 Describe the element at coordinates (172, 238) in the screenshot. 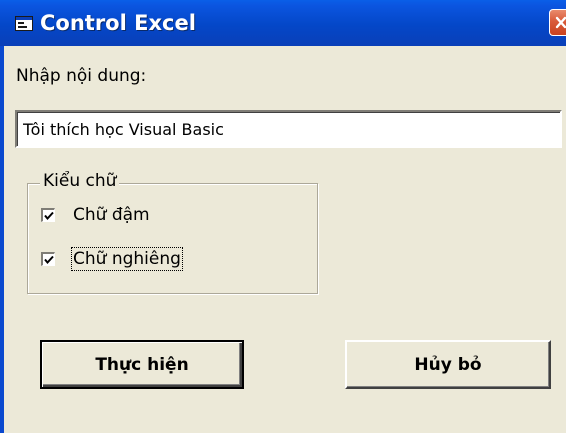

I see `font-style-frame` at that location.